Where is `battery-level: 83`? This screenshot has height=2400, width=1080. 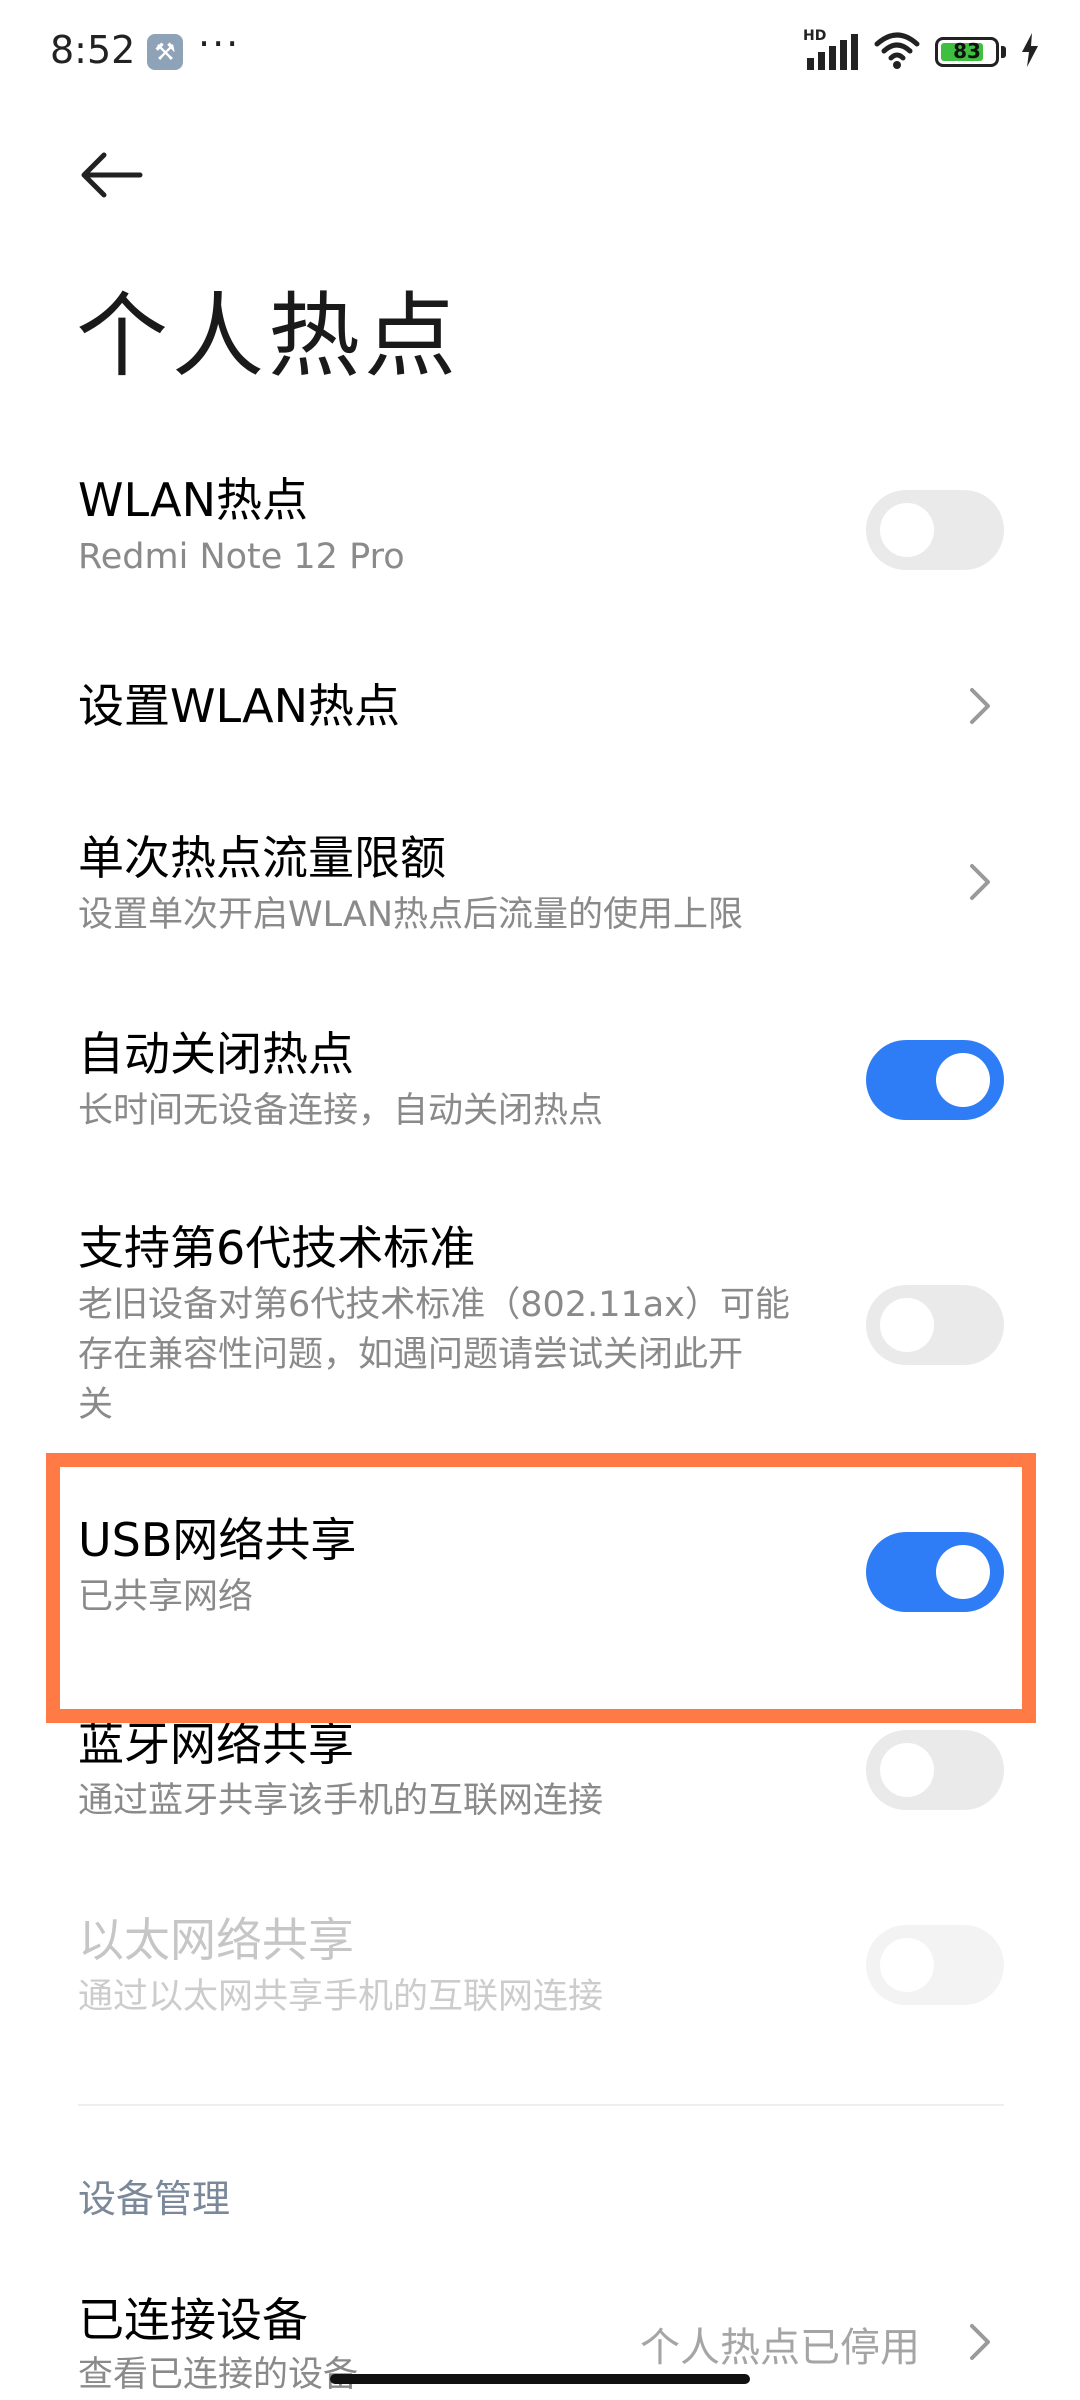
battery-level: 83 is located at coordinates (967, 51).